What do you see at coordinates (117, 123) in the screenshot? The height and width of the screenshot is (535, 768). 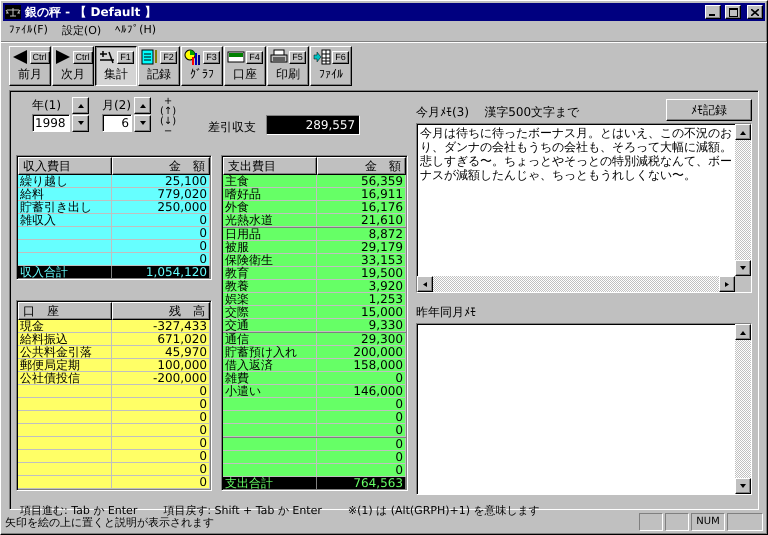 I see `month-field: 6` at bounding box center [117, 123].